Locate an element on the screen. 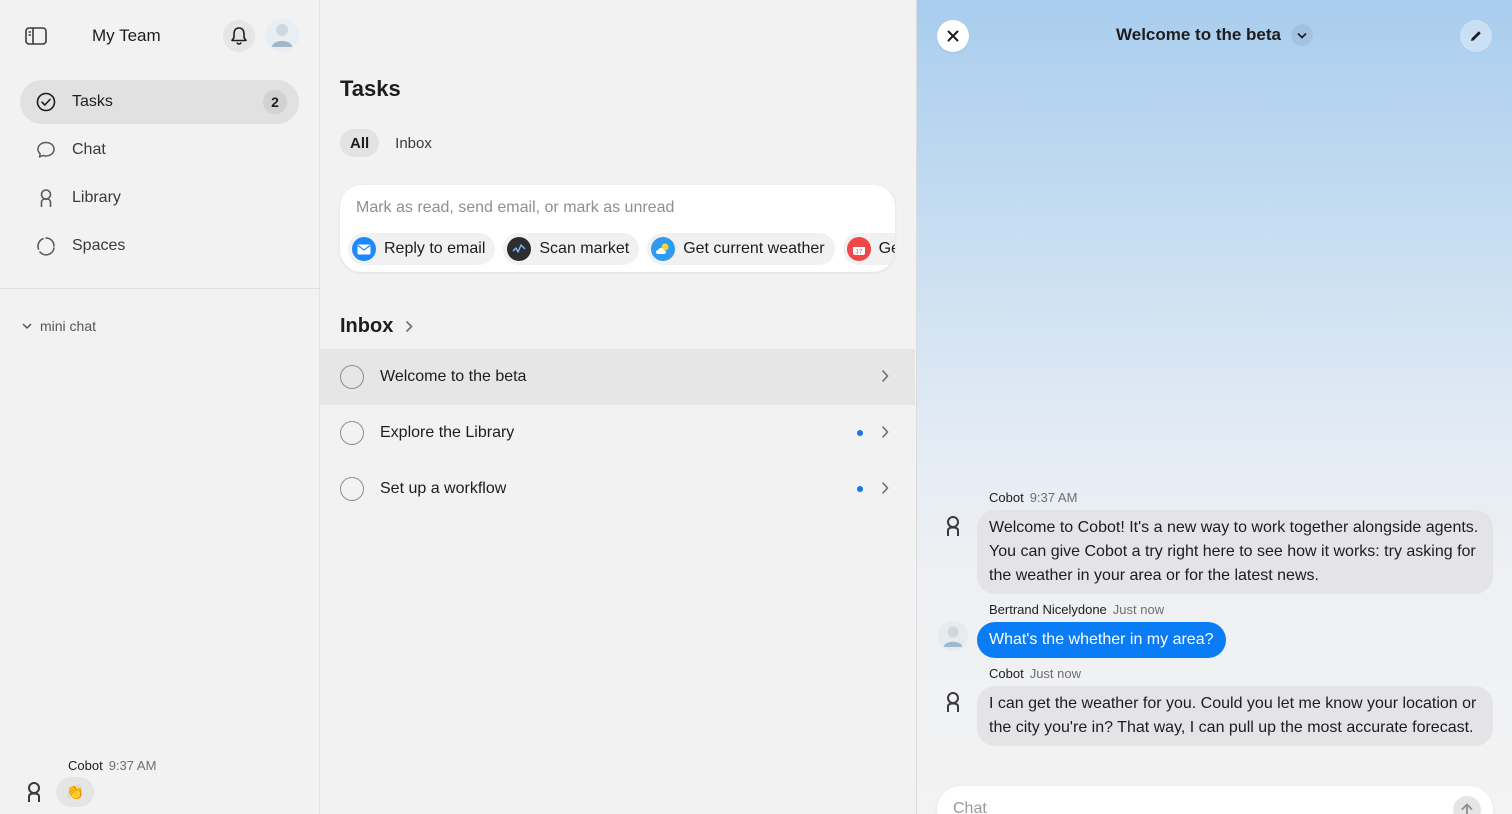  title-dropdown-button is located at coordinates (1302, 35).